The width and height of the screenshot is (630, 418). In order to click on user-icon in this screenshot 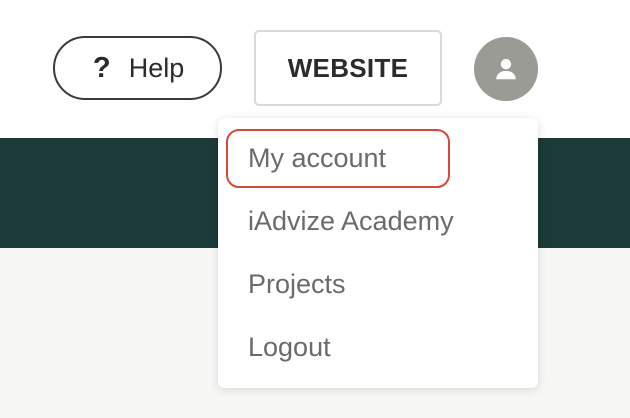, I will do `click(506, 69)`.